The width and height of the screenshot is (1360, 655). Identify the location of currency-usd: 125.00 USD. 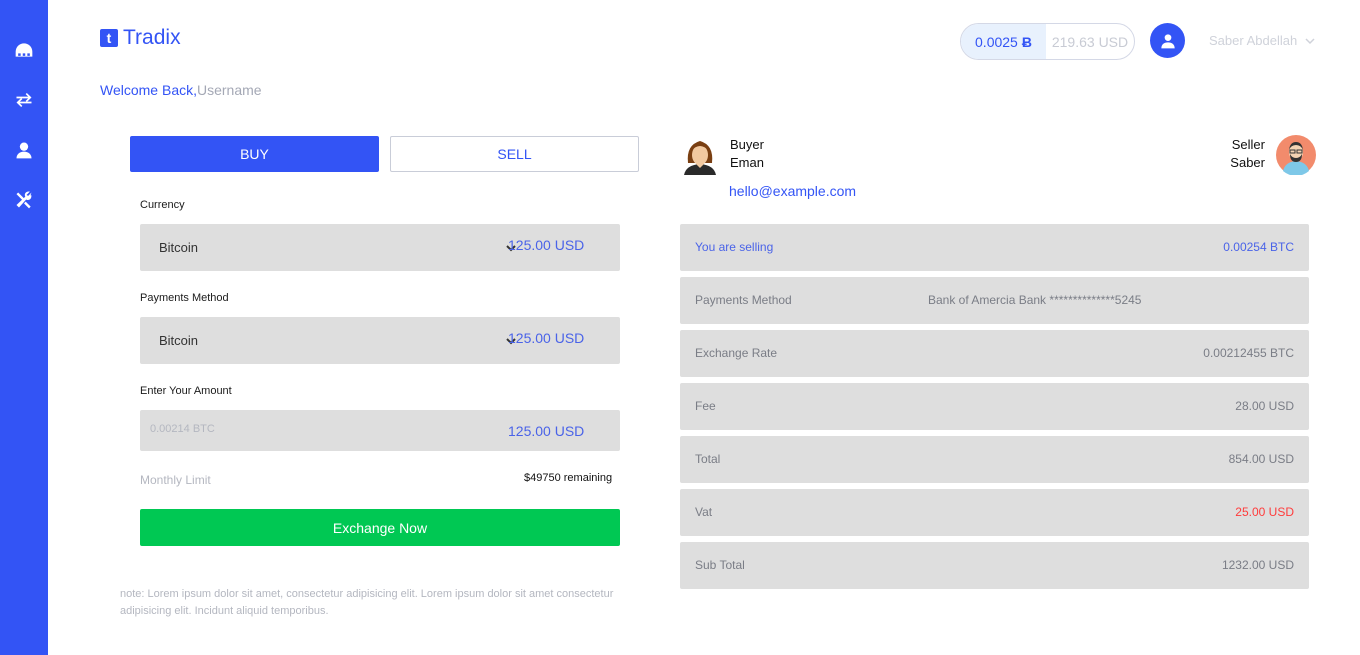
(546, 245).